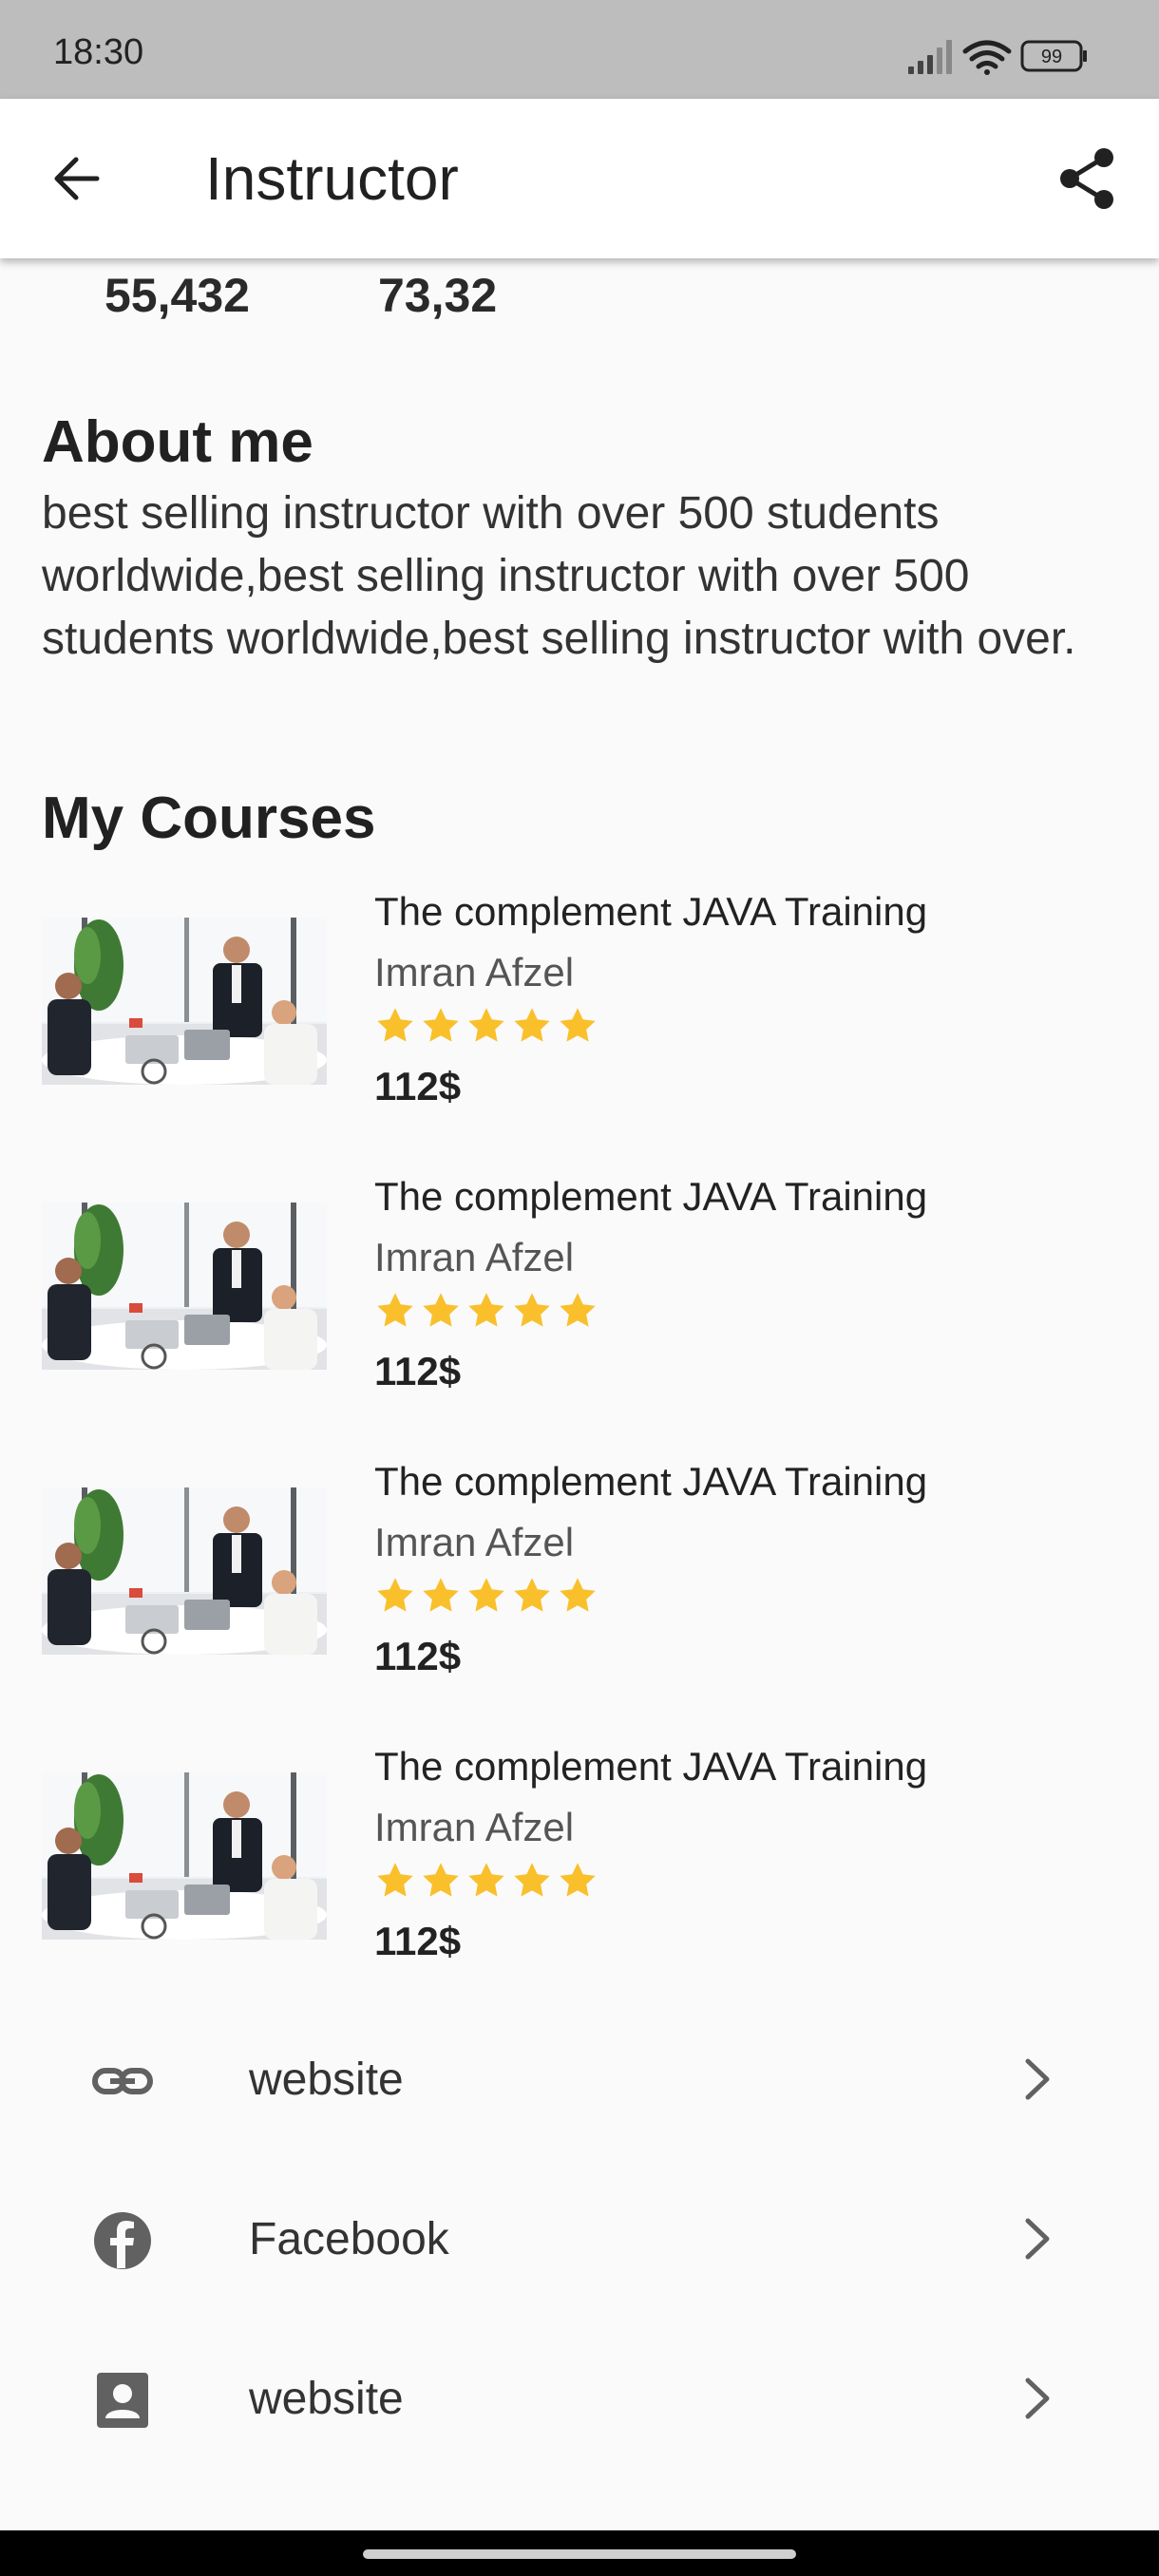 The width and height of the screenshot is (1159, 2576). Describe the element at coordinates (209, 818) in the screenshot. I see `courses-heading: My Courses` at that location.